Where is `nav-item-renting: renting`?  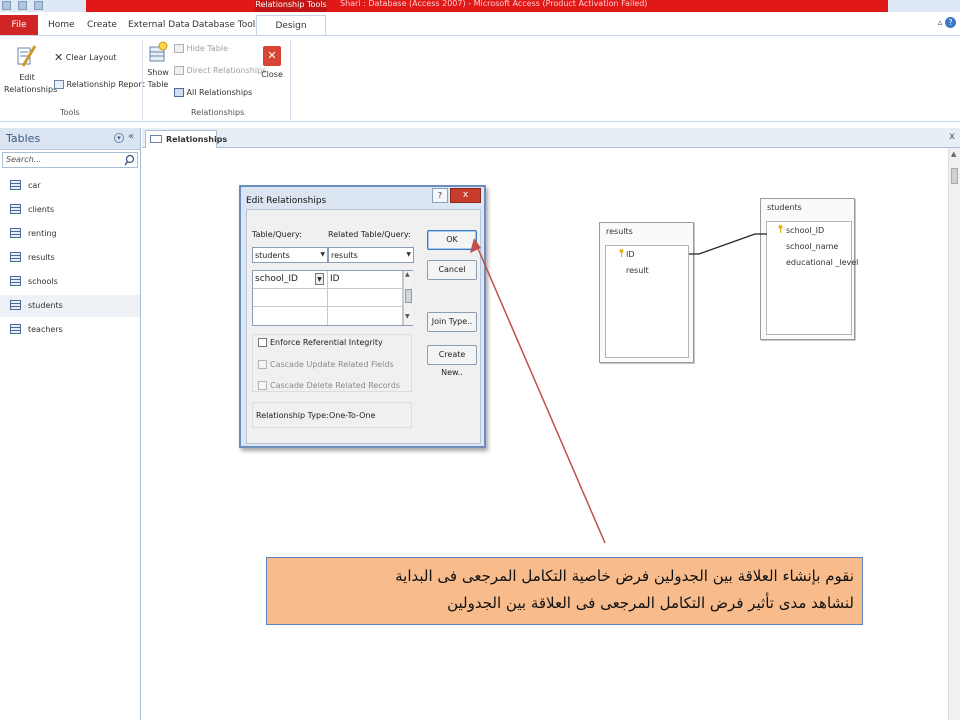
nav-item-renting: renting is located at coordinates (70, 234).